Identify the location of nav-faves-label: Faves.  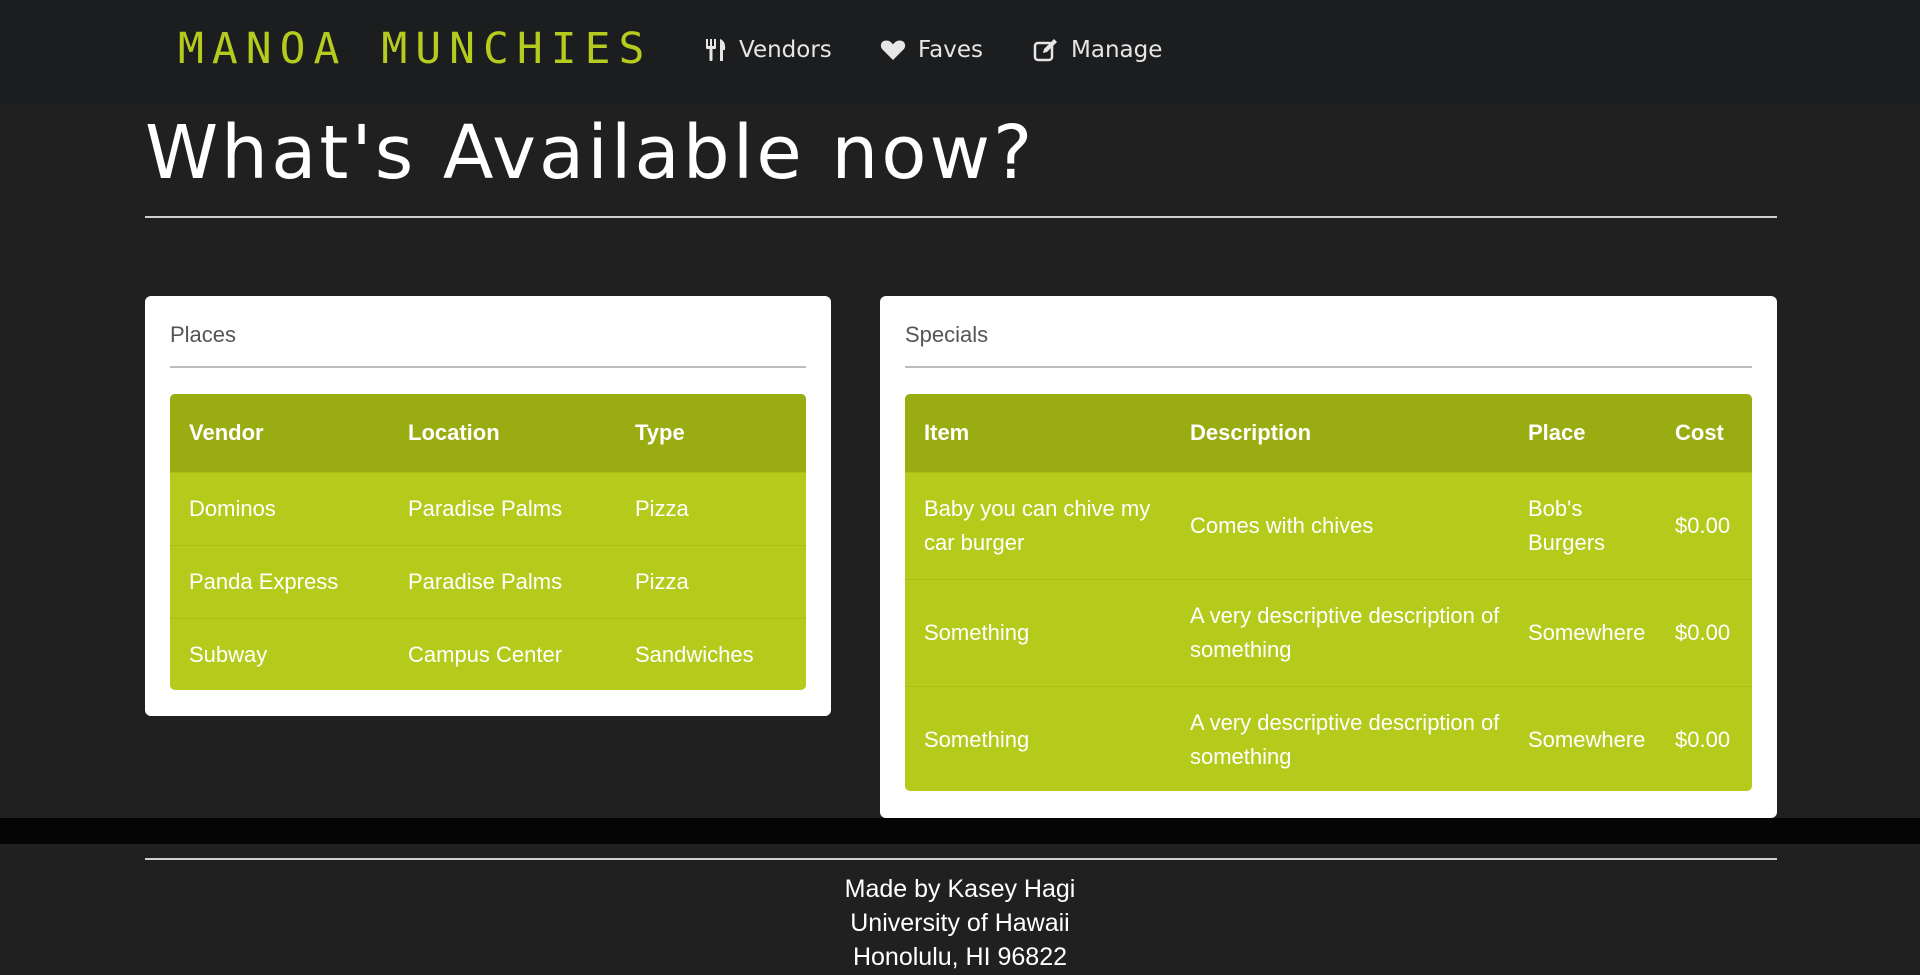
(950, 50).